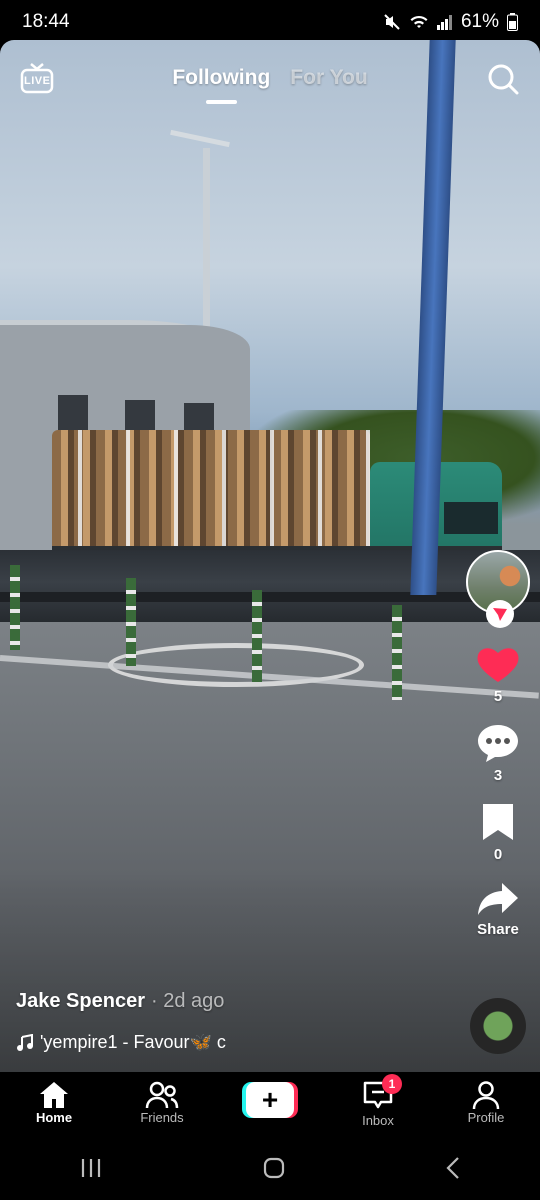 The image size is (540, 1200). Describe the element at coordinates (392, 1084) in the screenshot. I see `inbox-badge: 1` at that location.